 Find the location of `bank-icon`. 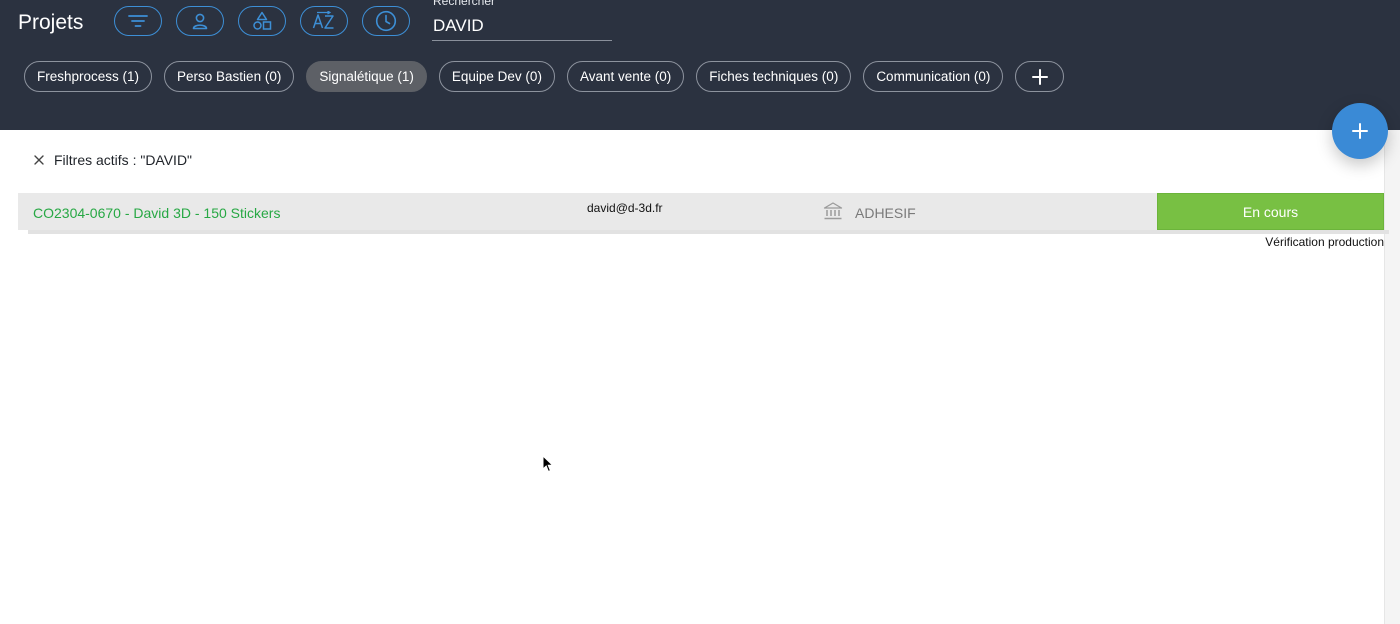

bank-icon is located at coordinates (833, 211).